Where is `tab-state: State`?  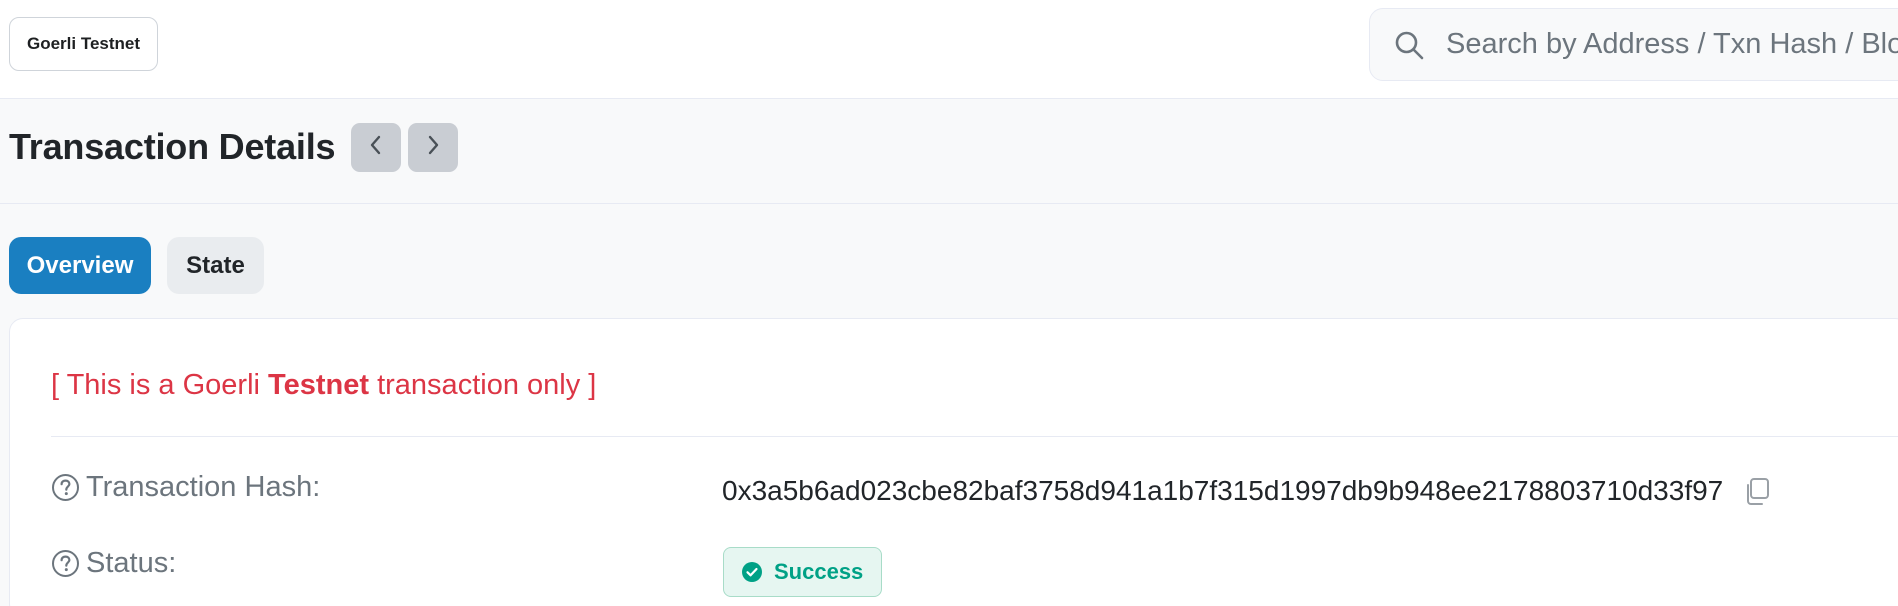 tab-state: State is located at coordinates (215, 265).